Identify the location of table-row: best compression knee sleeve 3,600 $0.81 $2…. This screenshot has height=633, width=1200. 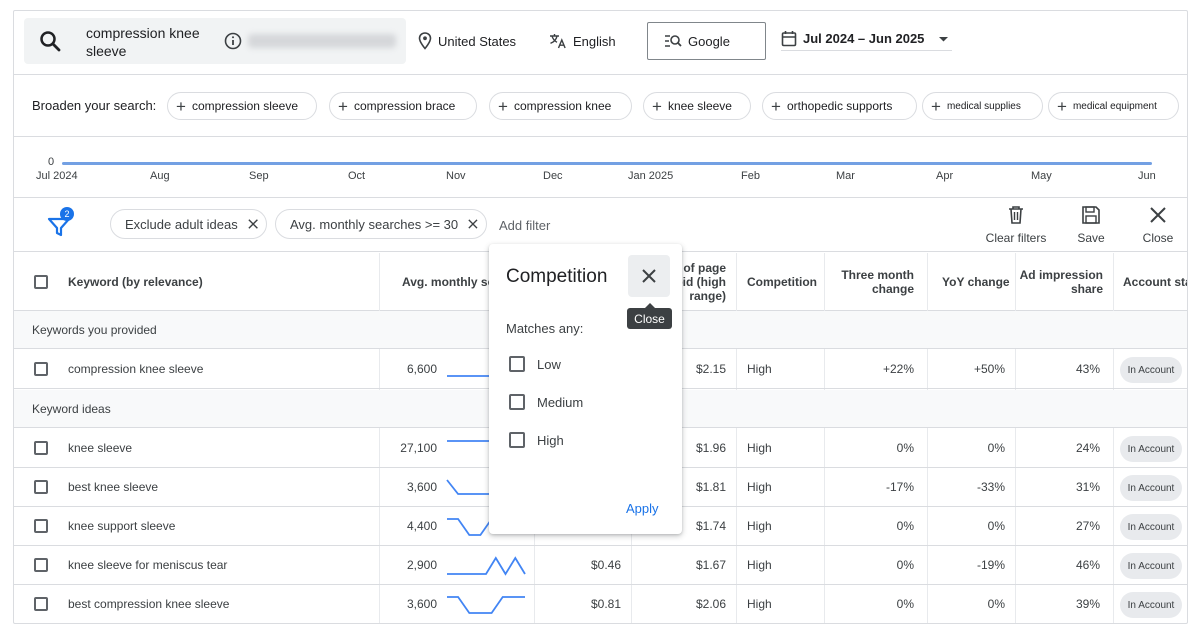
(600, 604).